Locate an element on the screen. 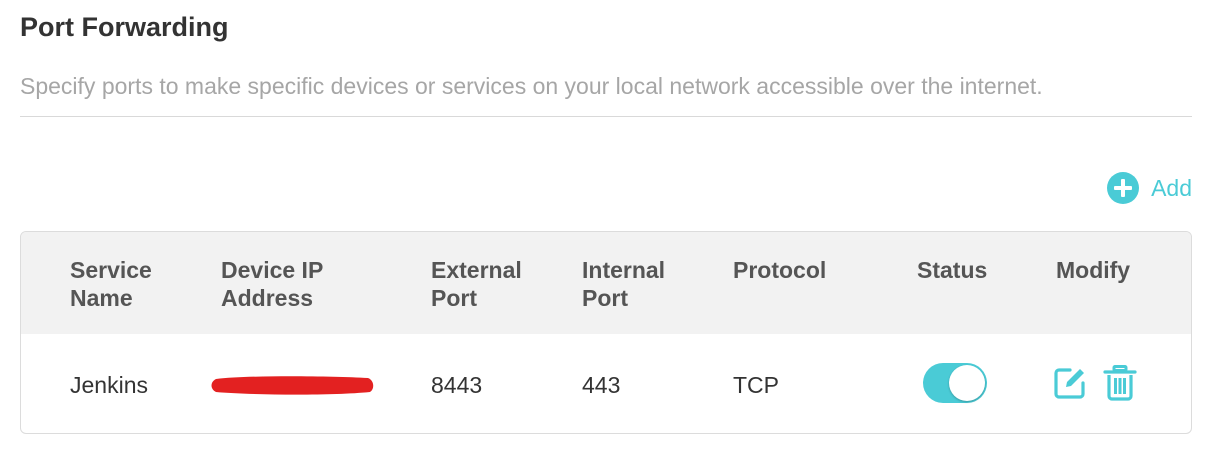  status-toggle is located at coordinates (955, 383).